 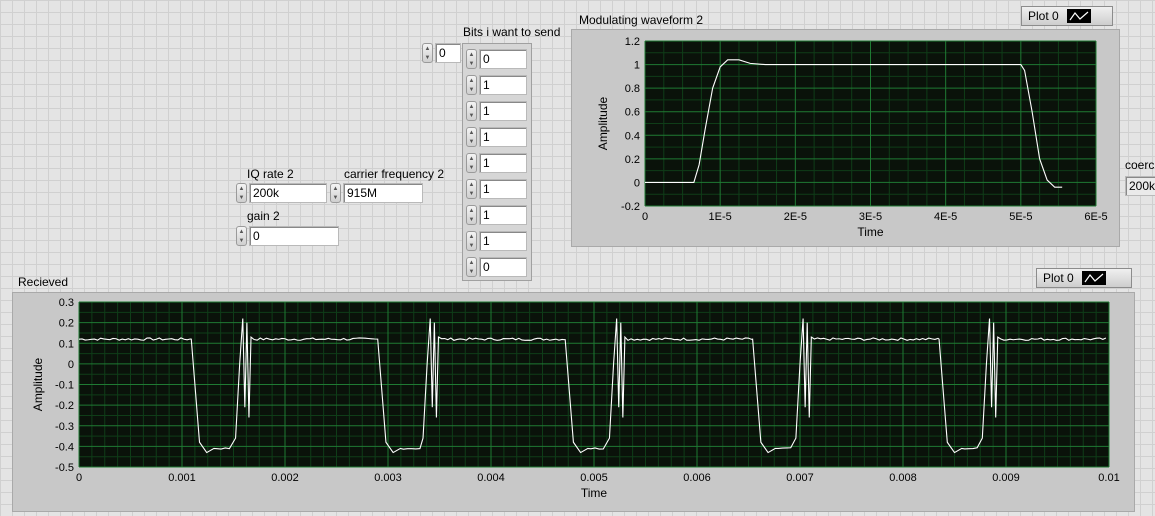 I want to click on bottom-chart-legend: Plot 0, so click(x=1084, y=278).